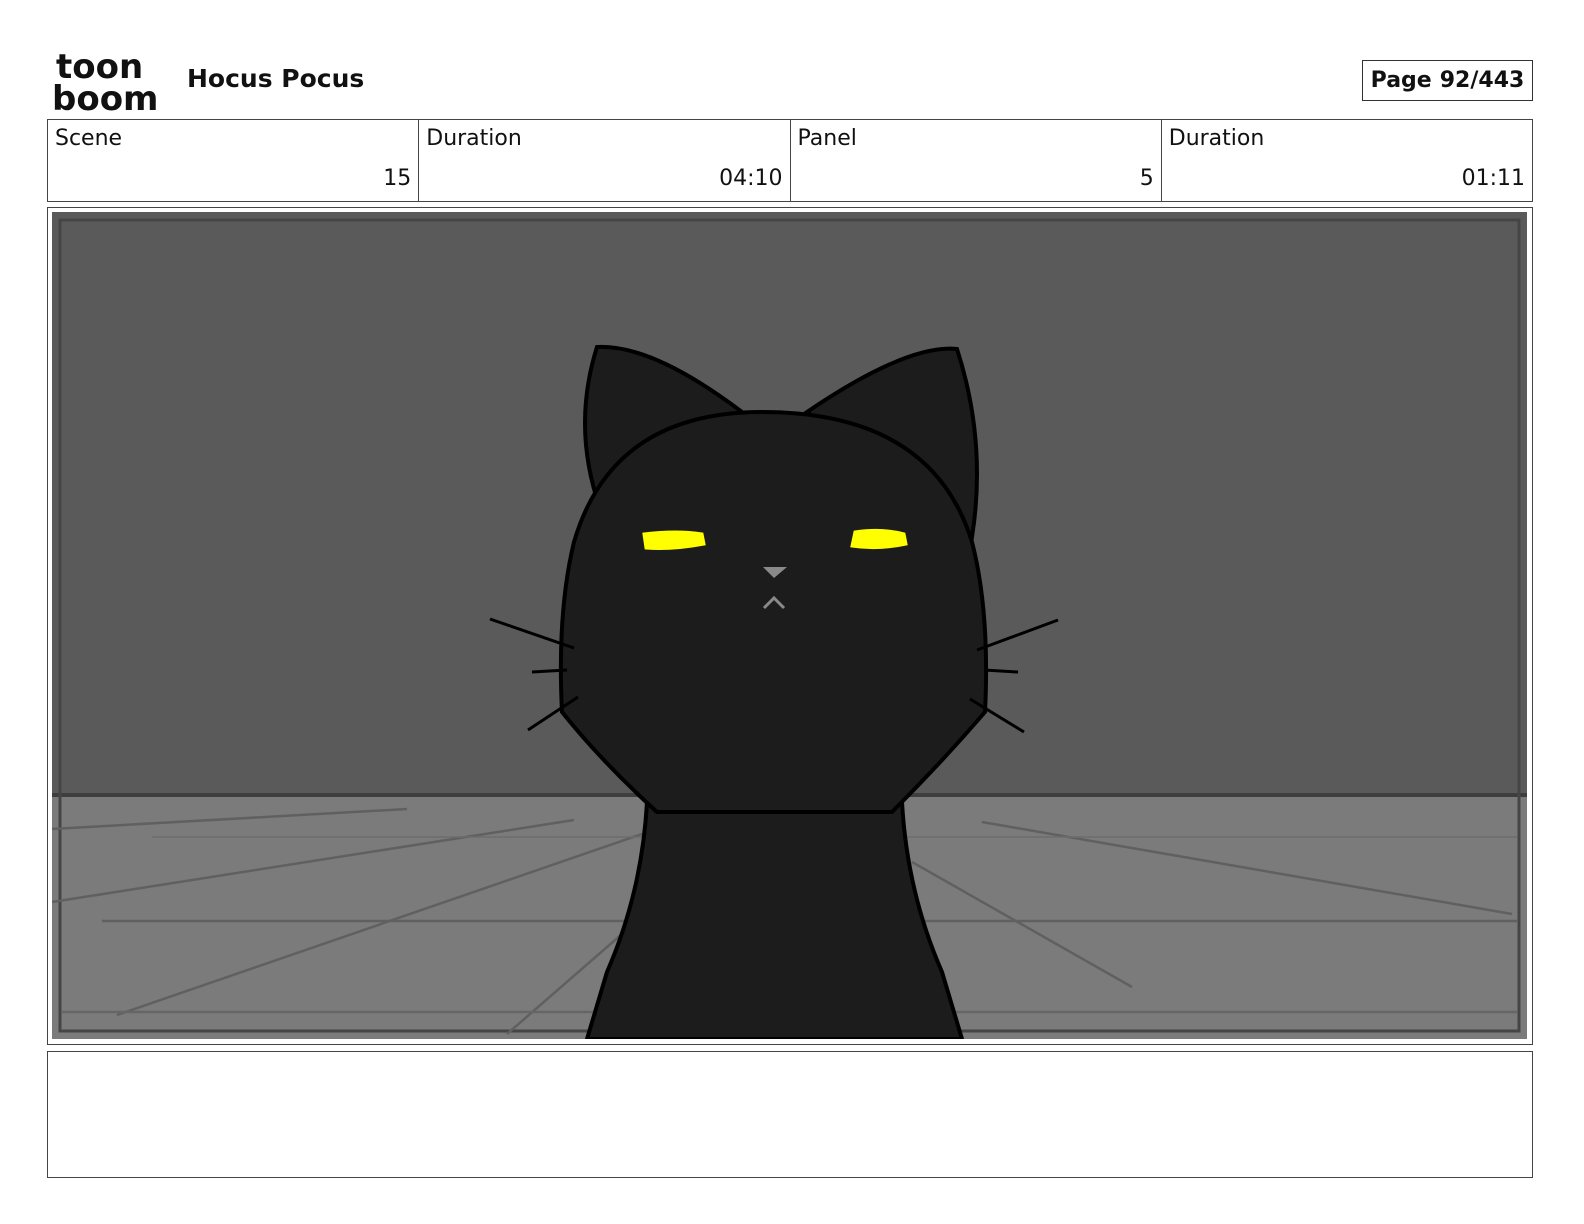  What do you see at coordinates (105, 95) in the screenshot?
I see `logo-line2: boom` at bounding box center [105, 95].